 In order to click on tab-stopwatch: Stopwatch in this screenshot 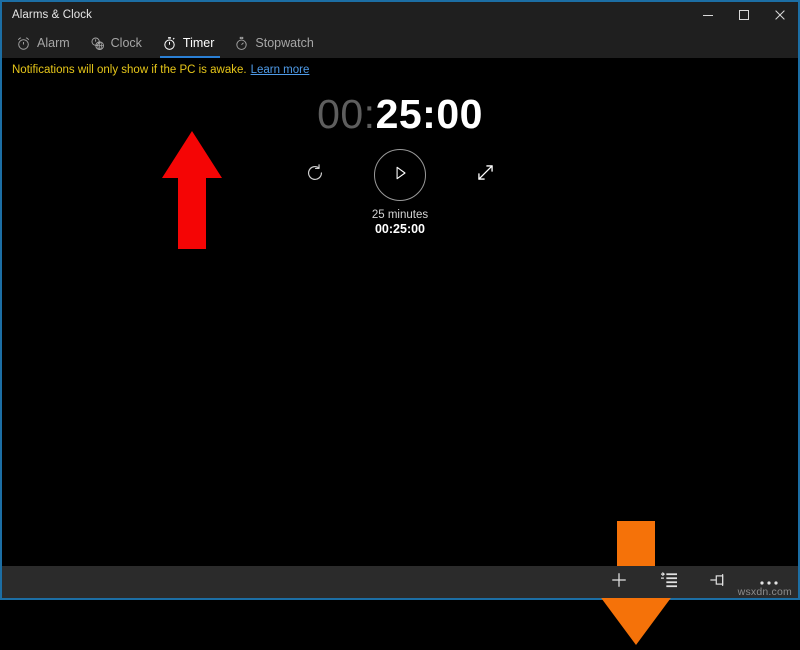, I will do `click(275, 43)`.